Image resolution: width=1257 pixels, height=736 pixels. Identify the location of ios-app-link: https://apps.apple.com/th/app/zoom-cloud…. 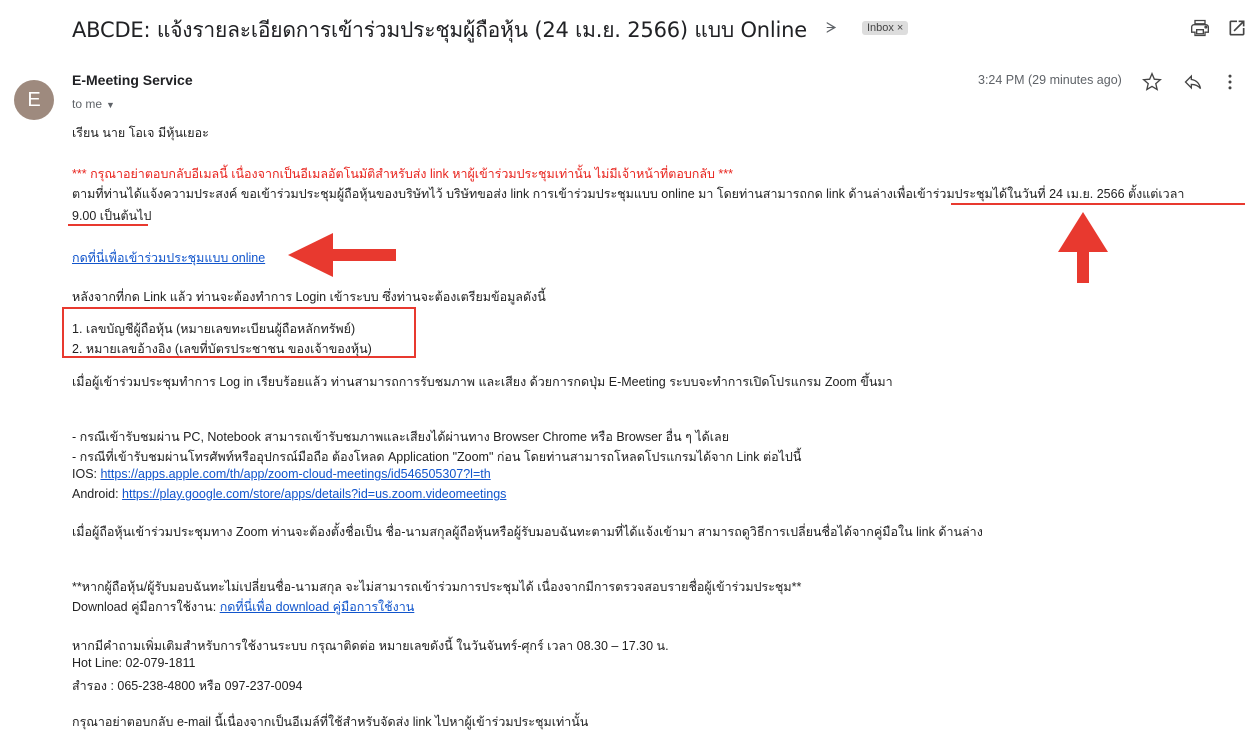
(295, 474).